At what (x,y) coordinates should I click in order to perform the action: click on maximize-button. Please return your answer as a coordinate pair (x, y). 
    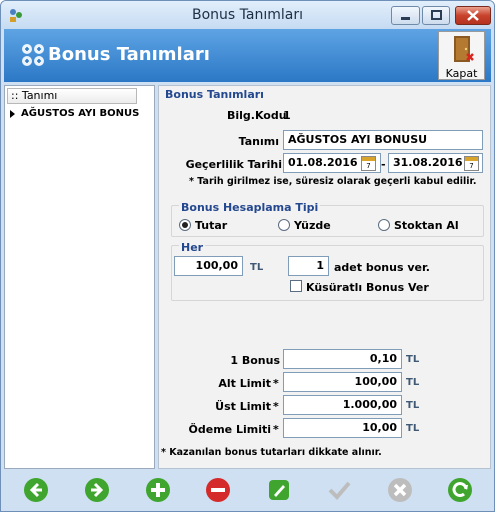
    Looking at the image, I should click on (436, 15).